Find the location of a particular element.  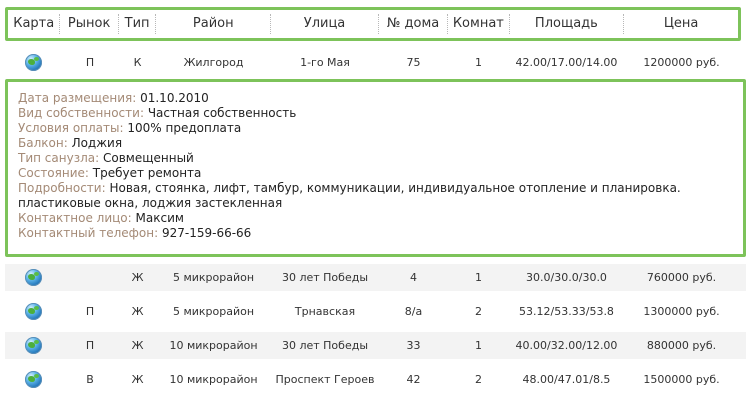

cell-area: 42.00/17.00/14.00 is located at coordinates (566, 62).